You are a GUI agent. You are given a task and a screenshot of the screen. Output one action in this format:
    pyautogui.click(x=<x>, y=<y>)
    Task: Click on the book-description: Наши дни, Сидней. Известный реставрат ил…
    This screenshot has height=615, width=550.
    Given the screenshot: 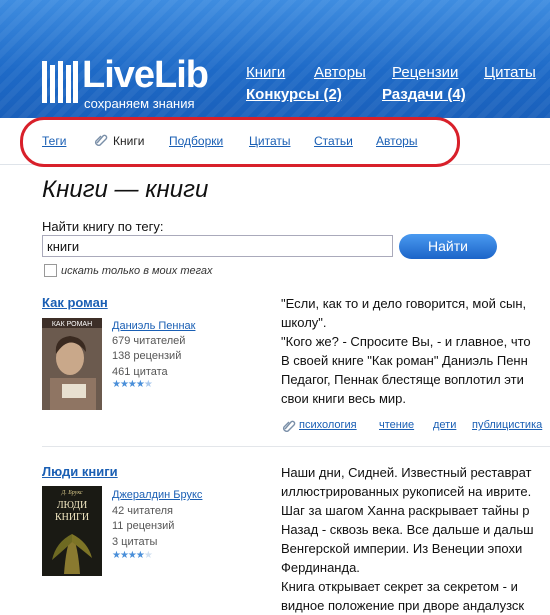 What is the action you would take?
    pyautogui.click(x=407, y=539)
    